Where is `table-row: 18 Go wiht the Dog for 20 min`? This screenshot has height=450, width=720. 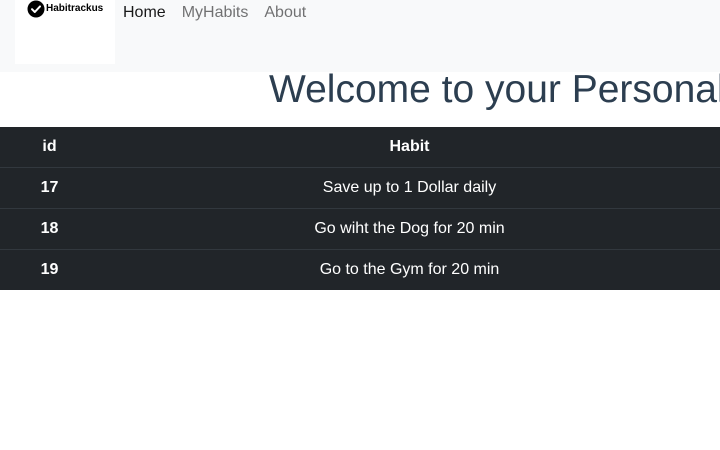
table-row: 18 Go wiht the Dog for 20 min is located at coordinates (360, 229).